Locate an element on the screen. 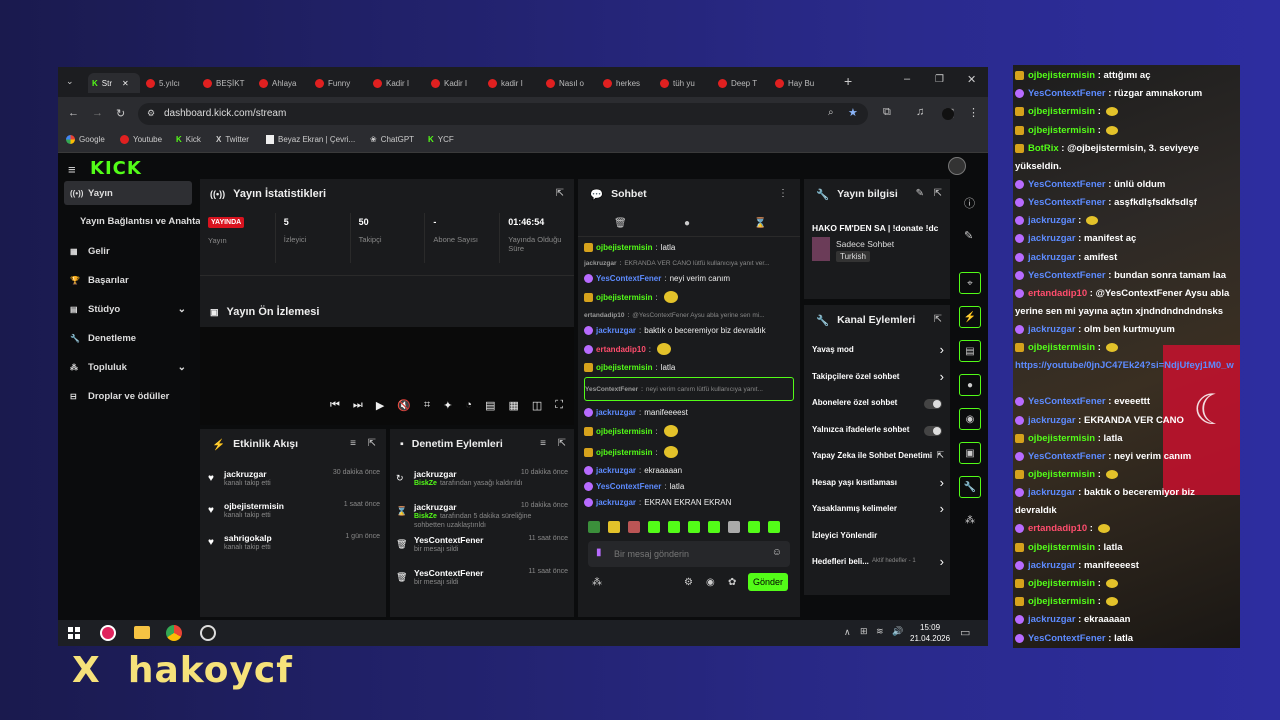 This screenshot has width=1280, height=720. chat-message: jackruzgar: ekraaaaan is located at coordinates (689, 470).